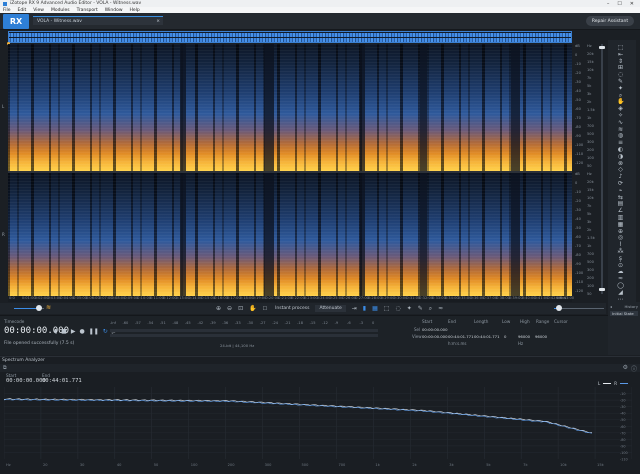 The height and width of the screenshot is (474, 640). What do you see at coordinates (461, 336) in the screenshot?
I see `view-end-value: 00:44:01.771` at bounding box center [461, 336].